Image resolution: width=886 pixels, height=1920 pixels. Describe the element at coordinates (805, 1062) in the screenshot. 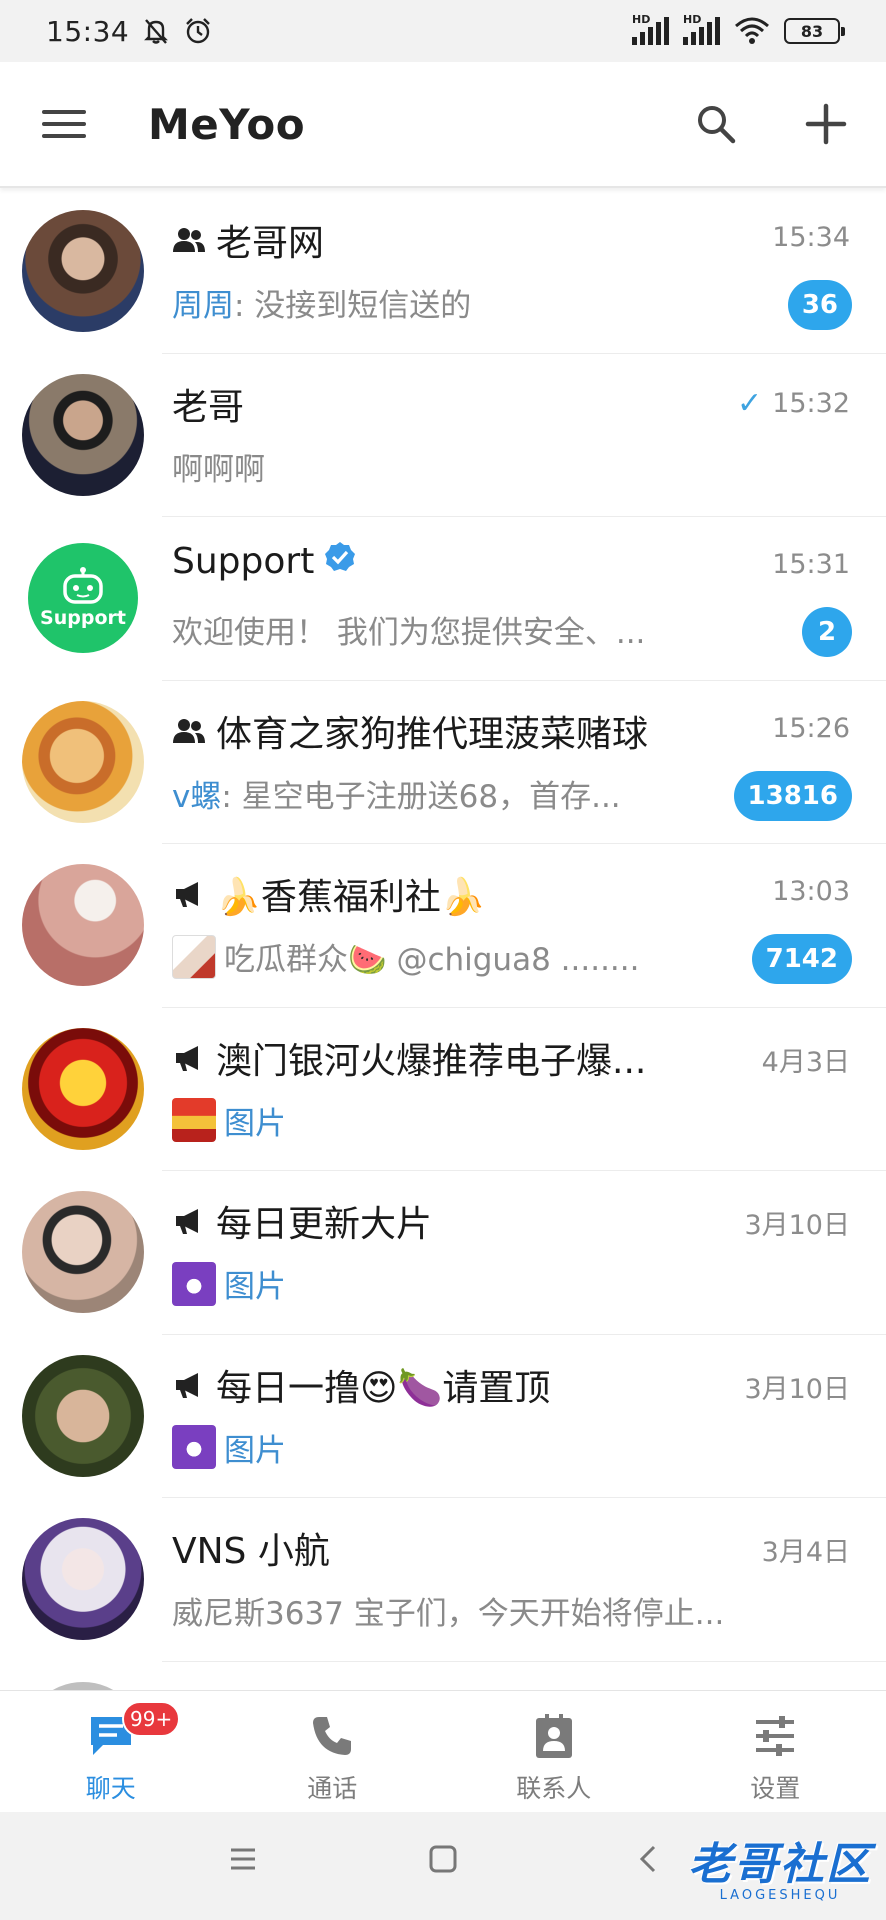

I see `chat-time: 4月3日` at that location.